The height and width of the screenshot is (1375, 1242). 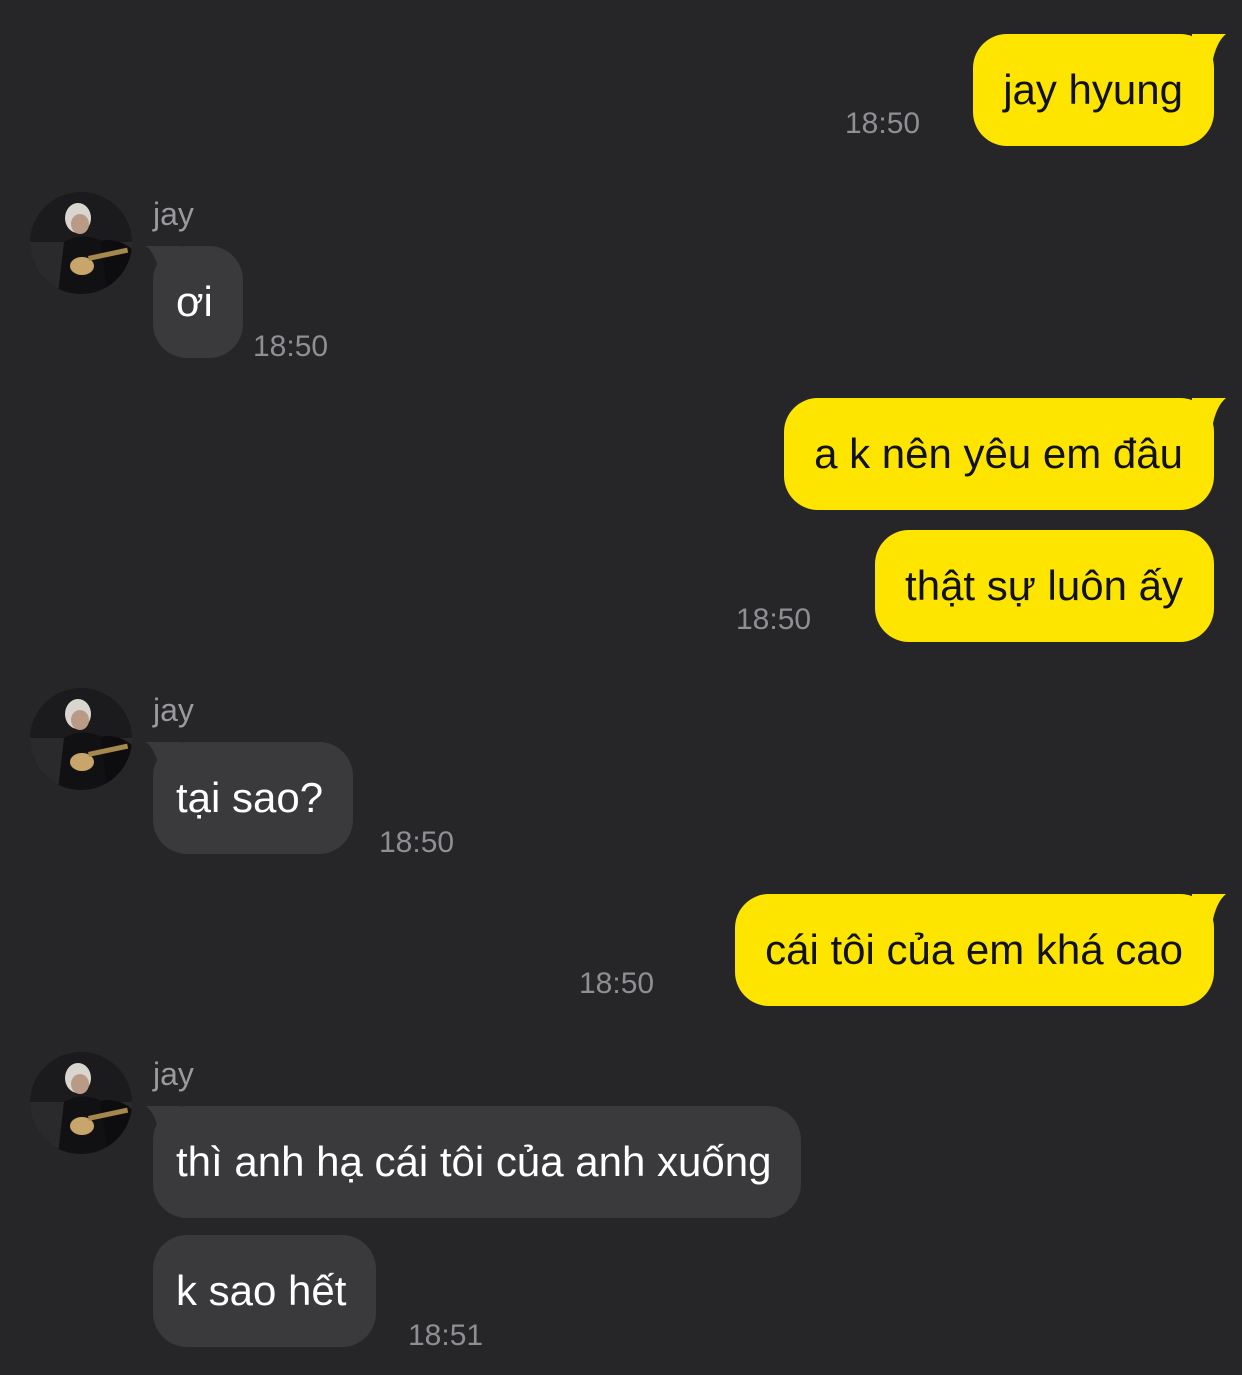 I want to click on sent-bubble: a k nên yêu em đâu, so click(x=999, y=454).